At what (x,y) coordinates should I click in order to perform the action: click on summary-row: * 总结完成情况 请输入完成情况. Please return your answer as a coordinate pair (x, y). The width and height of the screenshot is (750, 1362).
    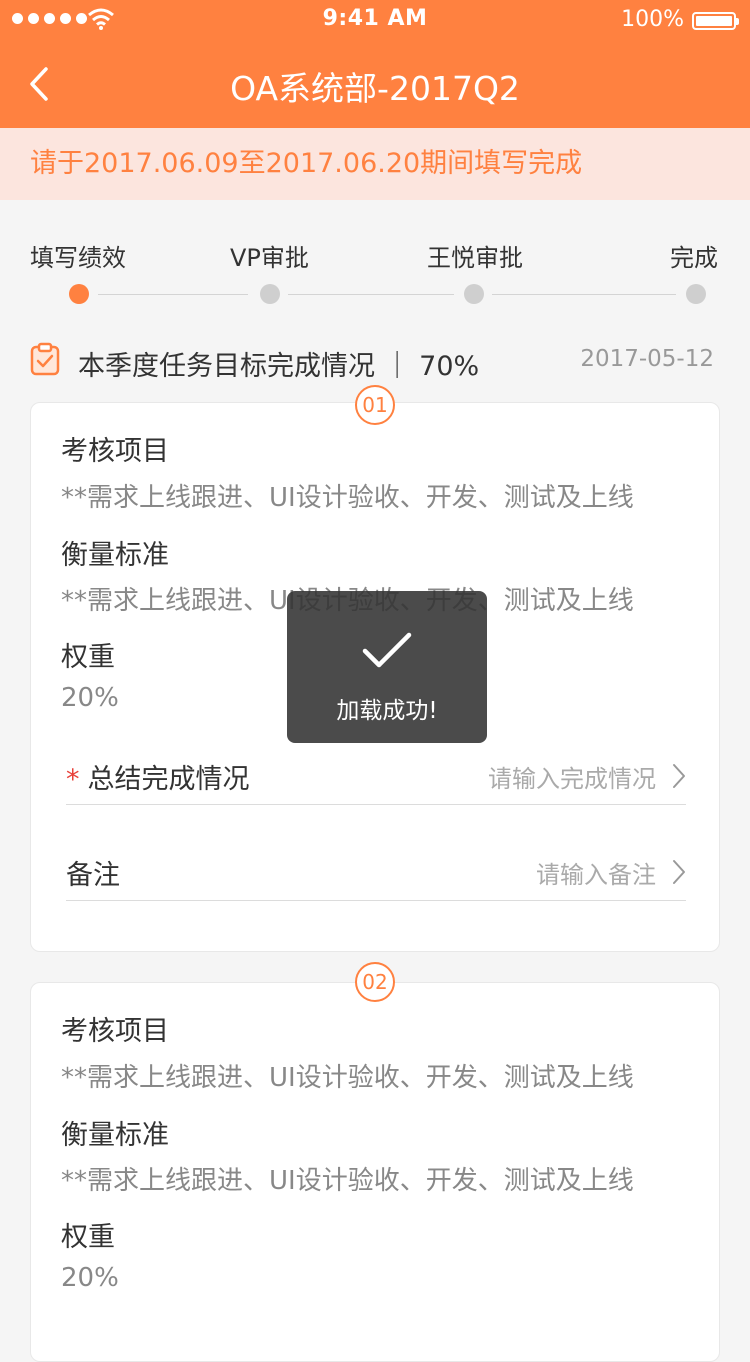
    Looking at the image, I should click on (376, 775).